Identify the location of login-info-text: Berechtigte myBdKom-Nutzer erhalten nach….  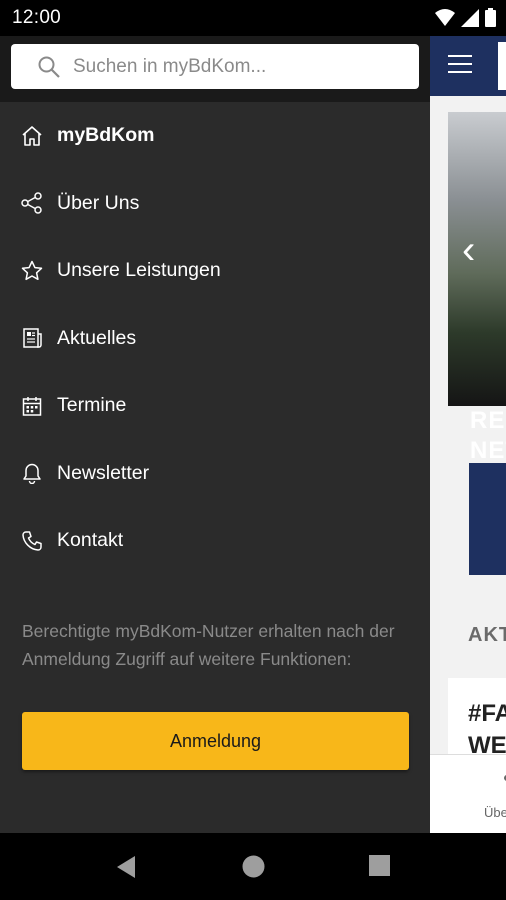
(208, 645).